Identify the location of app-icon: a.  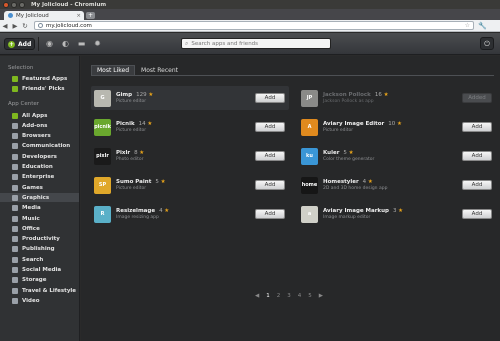
(309, 214).